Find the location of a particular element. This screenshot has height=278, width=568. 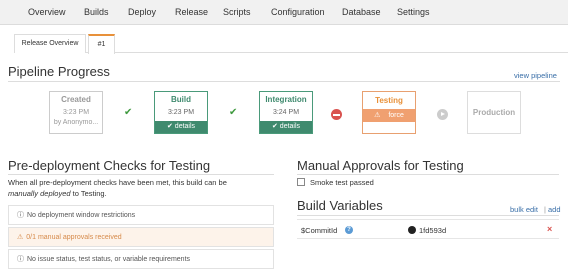

stage-label: Created is located at coordinates (76, 99).